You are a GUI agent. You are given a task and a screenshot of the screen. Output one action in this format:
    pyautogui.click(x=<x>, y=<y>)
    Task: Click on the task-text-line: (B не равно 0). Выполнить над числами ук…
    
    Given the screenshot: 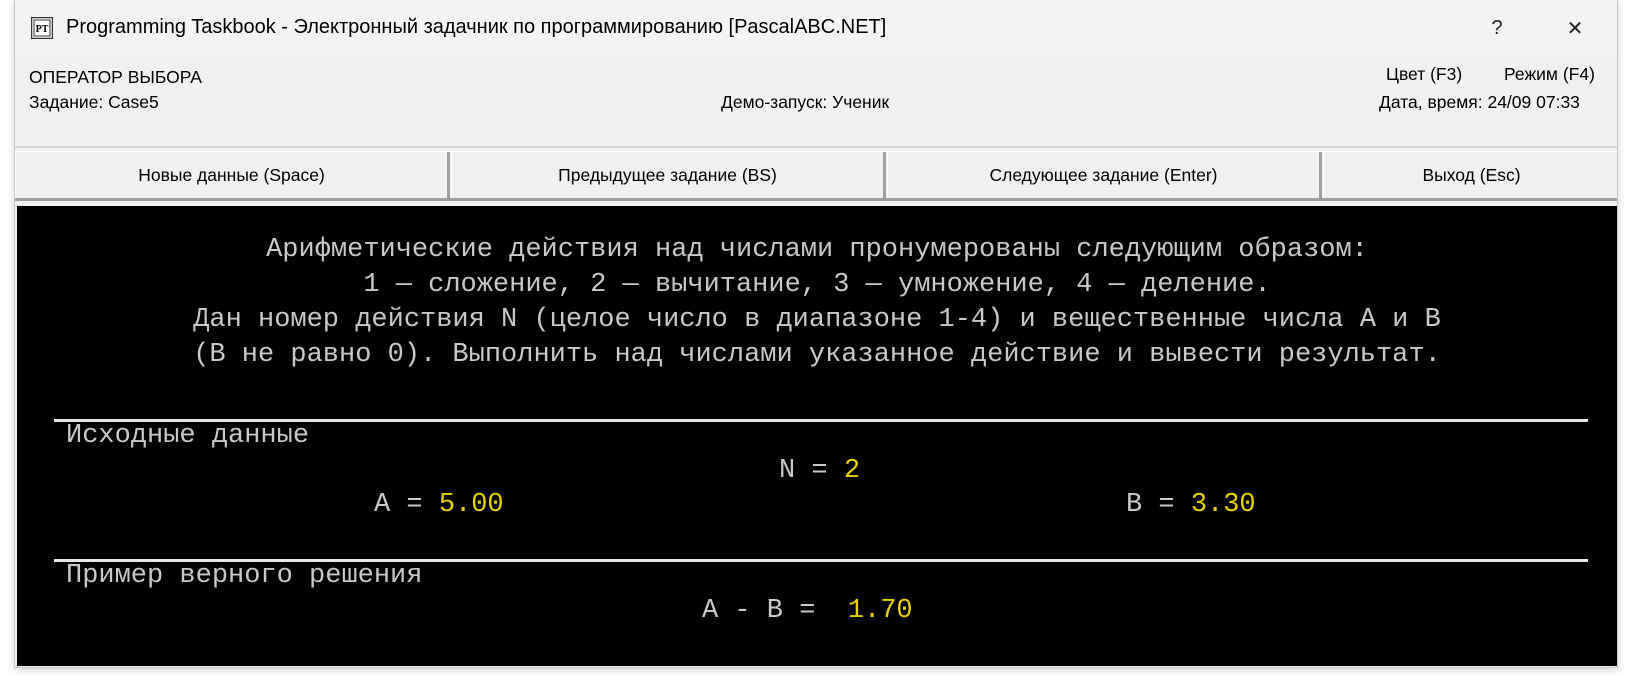 What is the action you would take?
    pyautogui.click(x=817, y=355)
    